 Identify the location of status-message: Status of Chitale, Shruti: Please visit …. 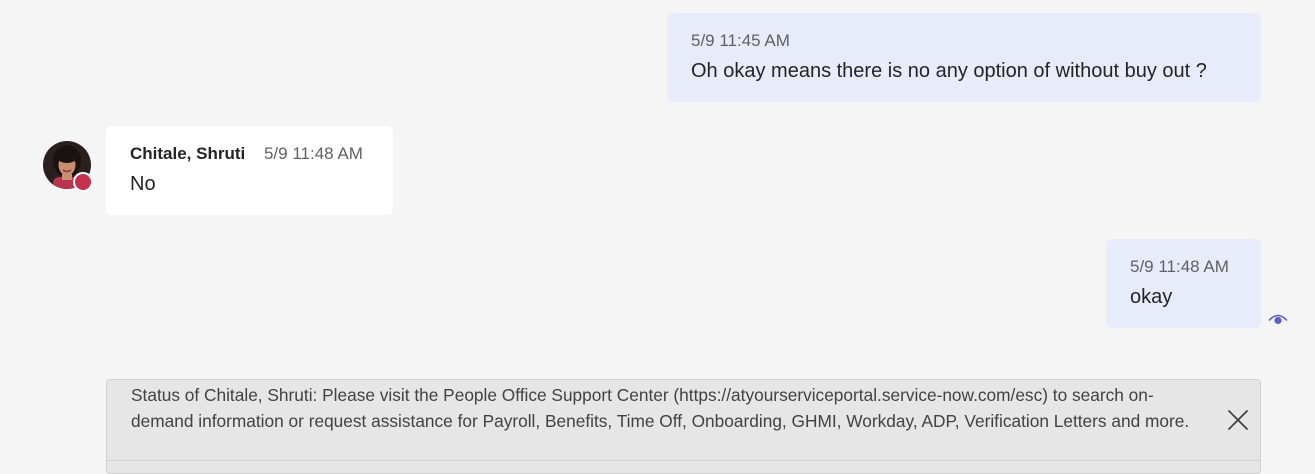
(660, 408).